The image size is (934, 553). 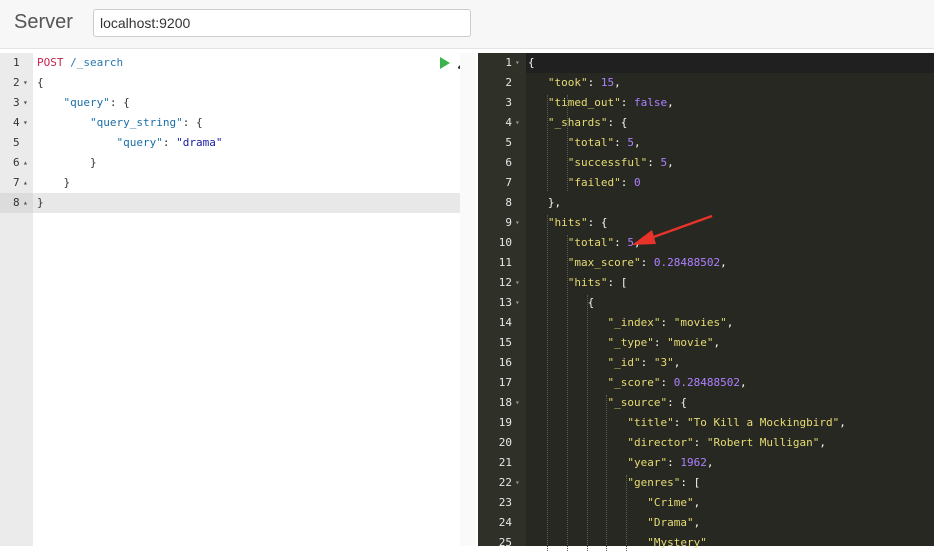 I want to click on response-line-number: 16, so click(x=502, y=363).